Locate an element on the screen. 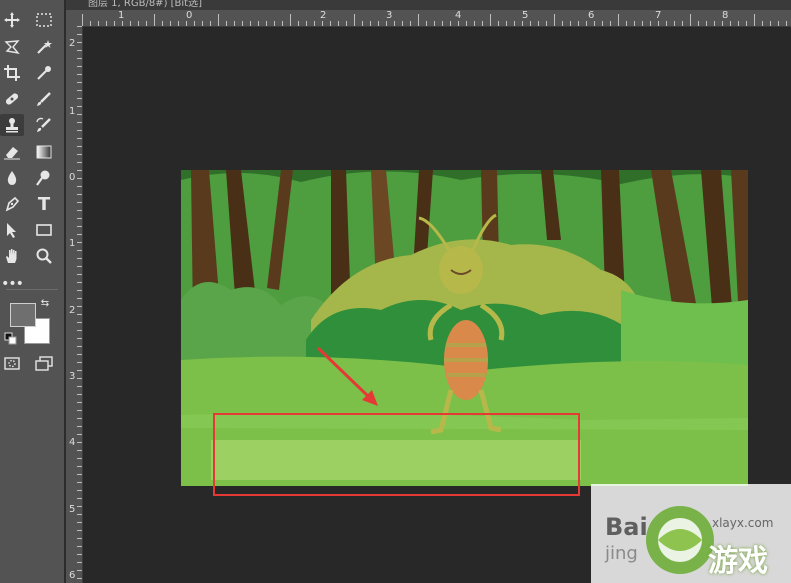  eraser-tool-icon is located at coordinates (12, 152).